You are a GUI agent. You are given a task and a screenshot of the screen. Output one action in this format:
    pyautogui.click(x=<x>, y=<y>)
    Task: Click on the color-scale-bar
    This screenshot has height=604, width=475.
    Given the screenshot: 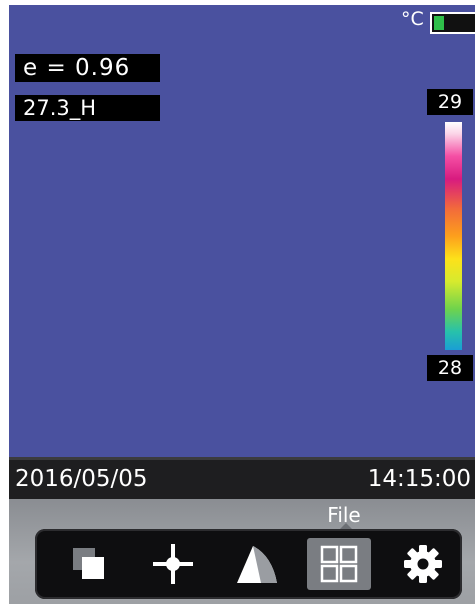 What is the action you would take?
    pyautogui.click(x=453, y=236)
    